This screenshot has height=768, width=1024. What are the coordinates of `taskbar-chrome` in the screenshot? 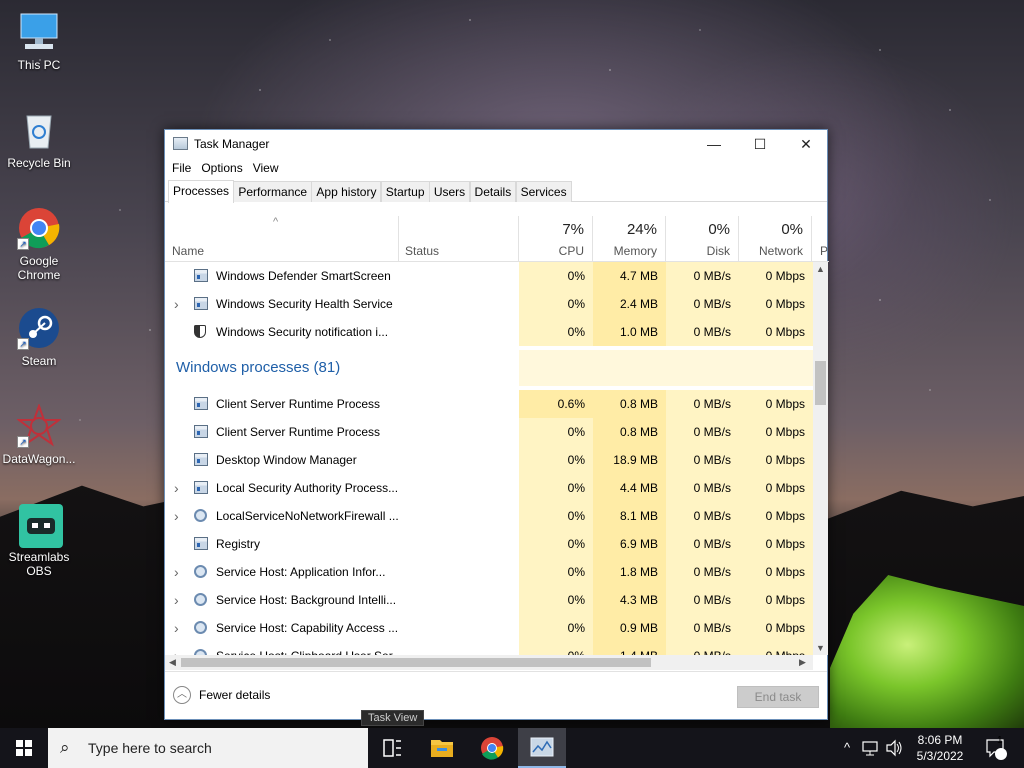 It's located at (492, 748).